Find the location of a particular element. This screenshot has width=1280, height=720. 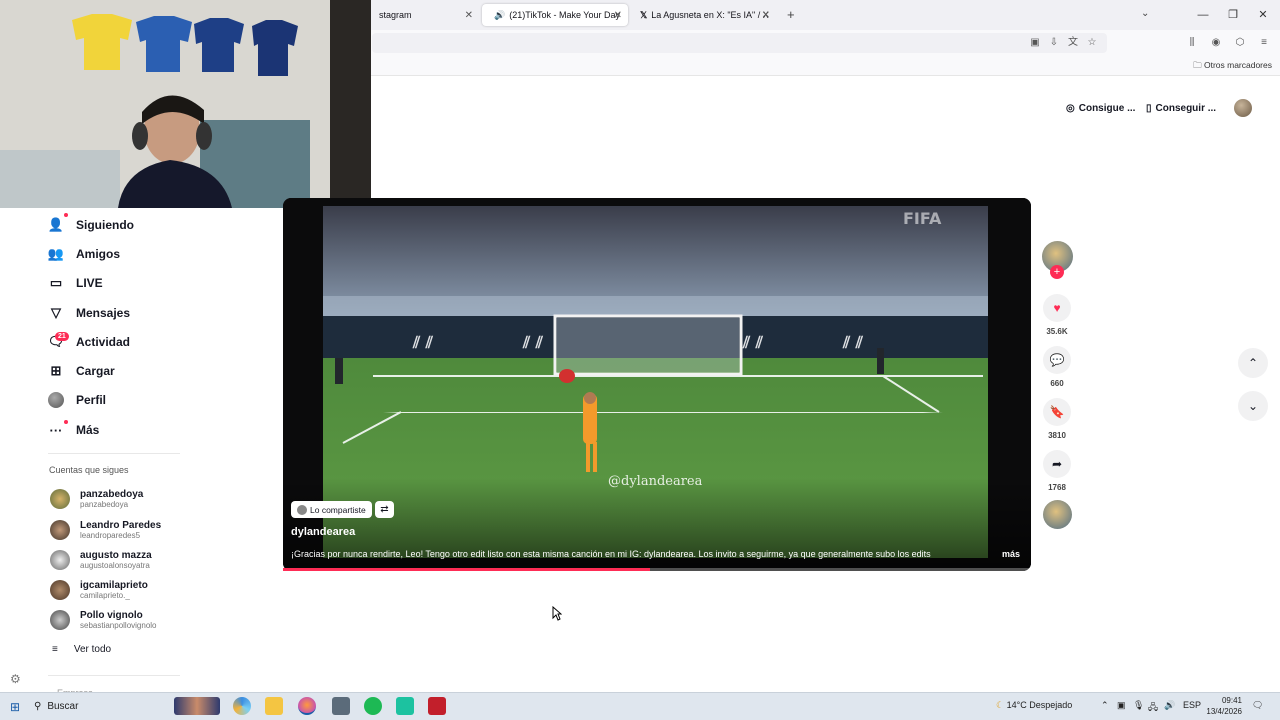

sidebar-item-messages: ▽ Mensajes is located at coordinates (89, 313).